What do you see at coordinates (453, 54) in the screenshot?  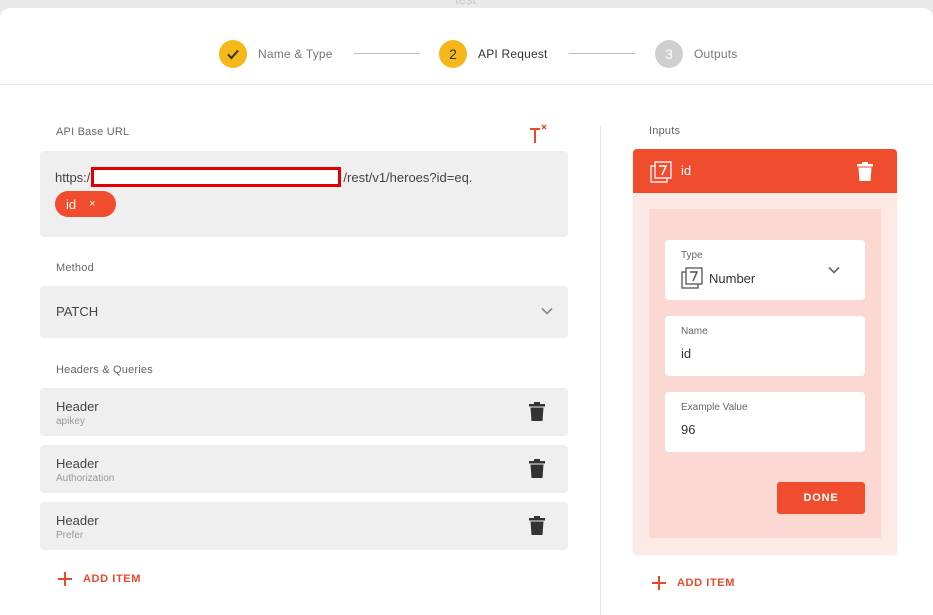 I see `step-number: 2` at bounding box center [453, 54].